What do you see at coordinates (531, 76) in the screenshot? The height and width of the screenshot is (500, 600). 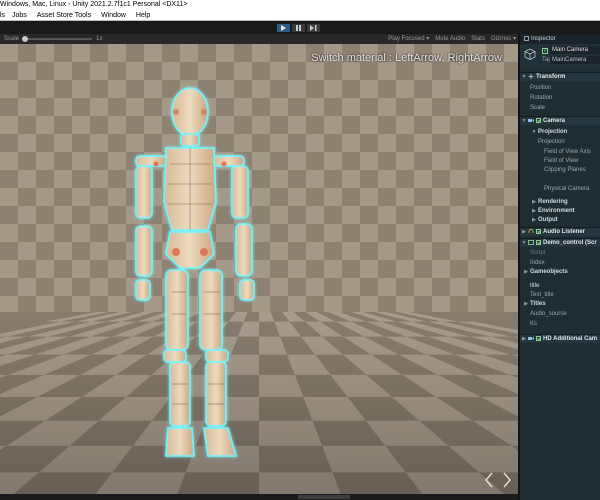 I see `transform-icon` at bounding box center [531, 76].